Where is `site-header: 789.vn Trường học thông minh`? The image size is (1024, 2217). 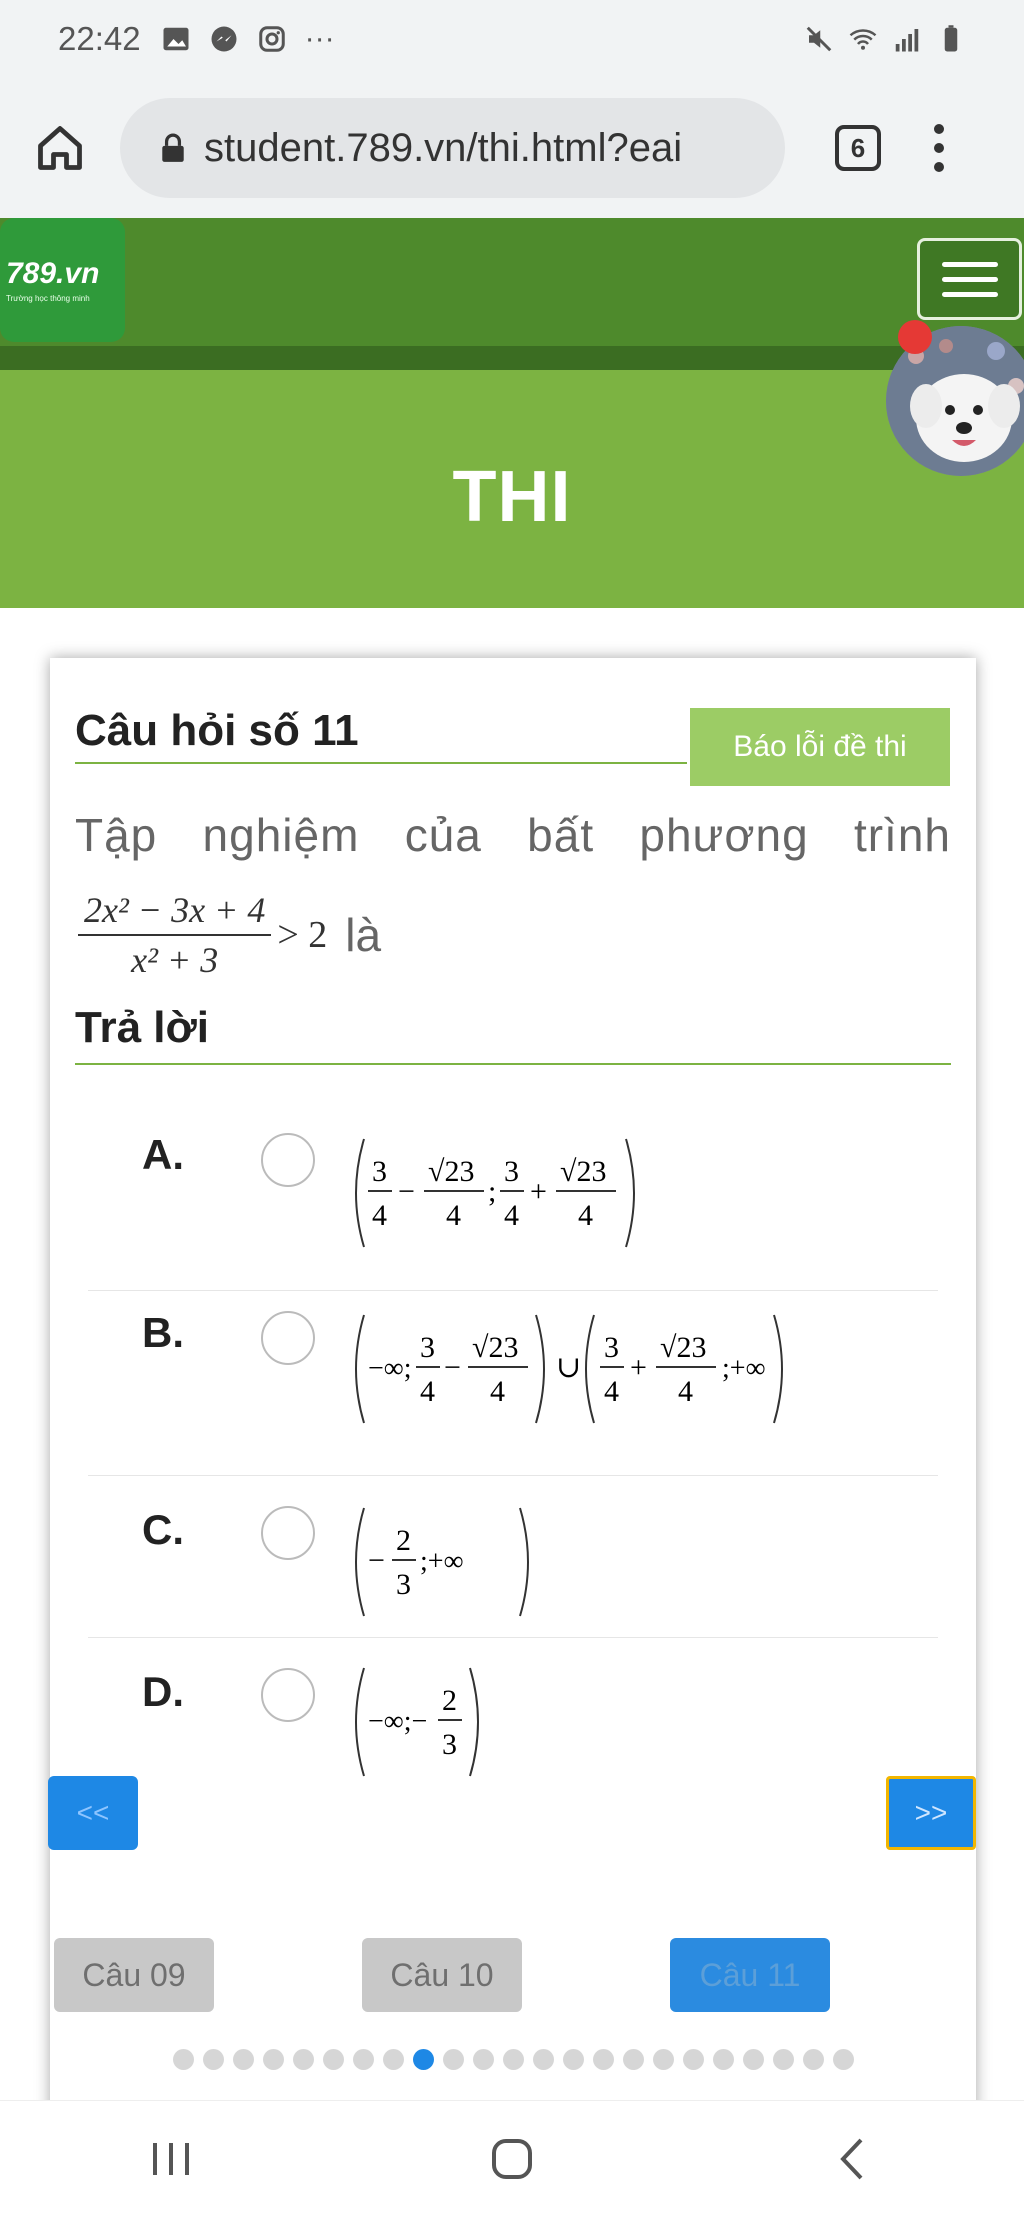 site-header: 789.vn Trường học thông minh is located at coordinates (512, 282).